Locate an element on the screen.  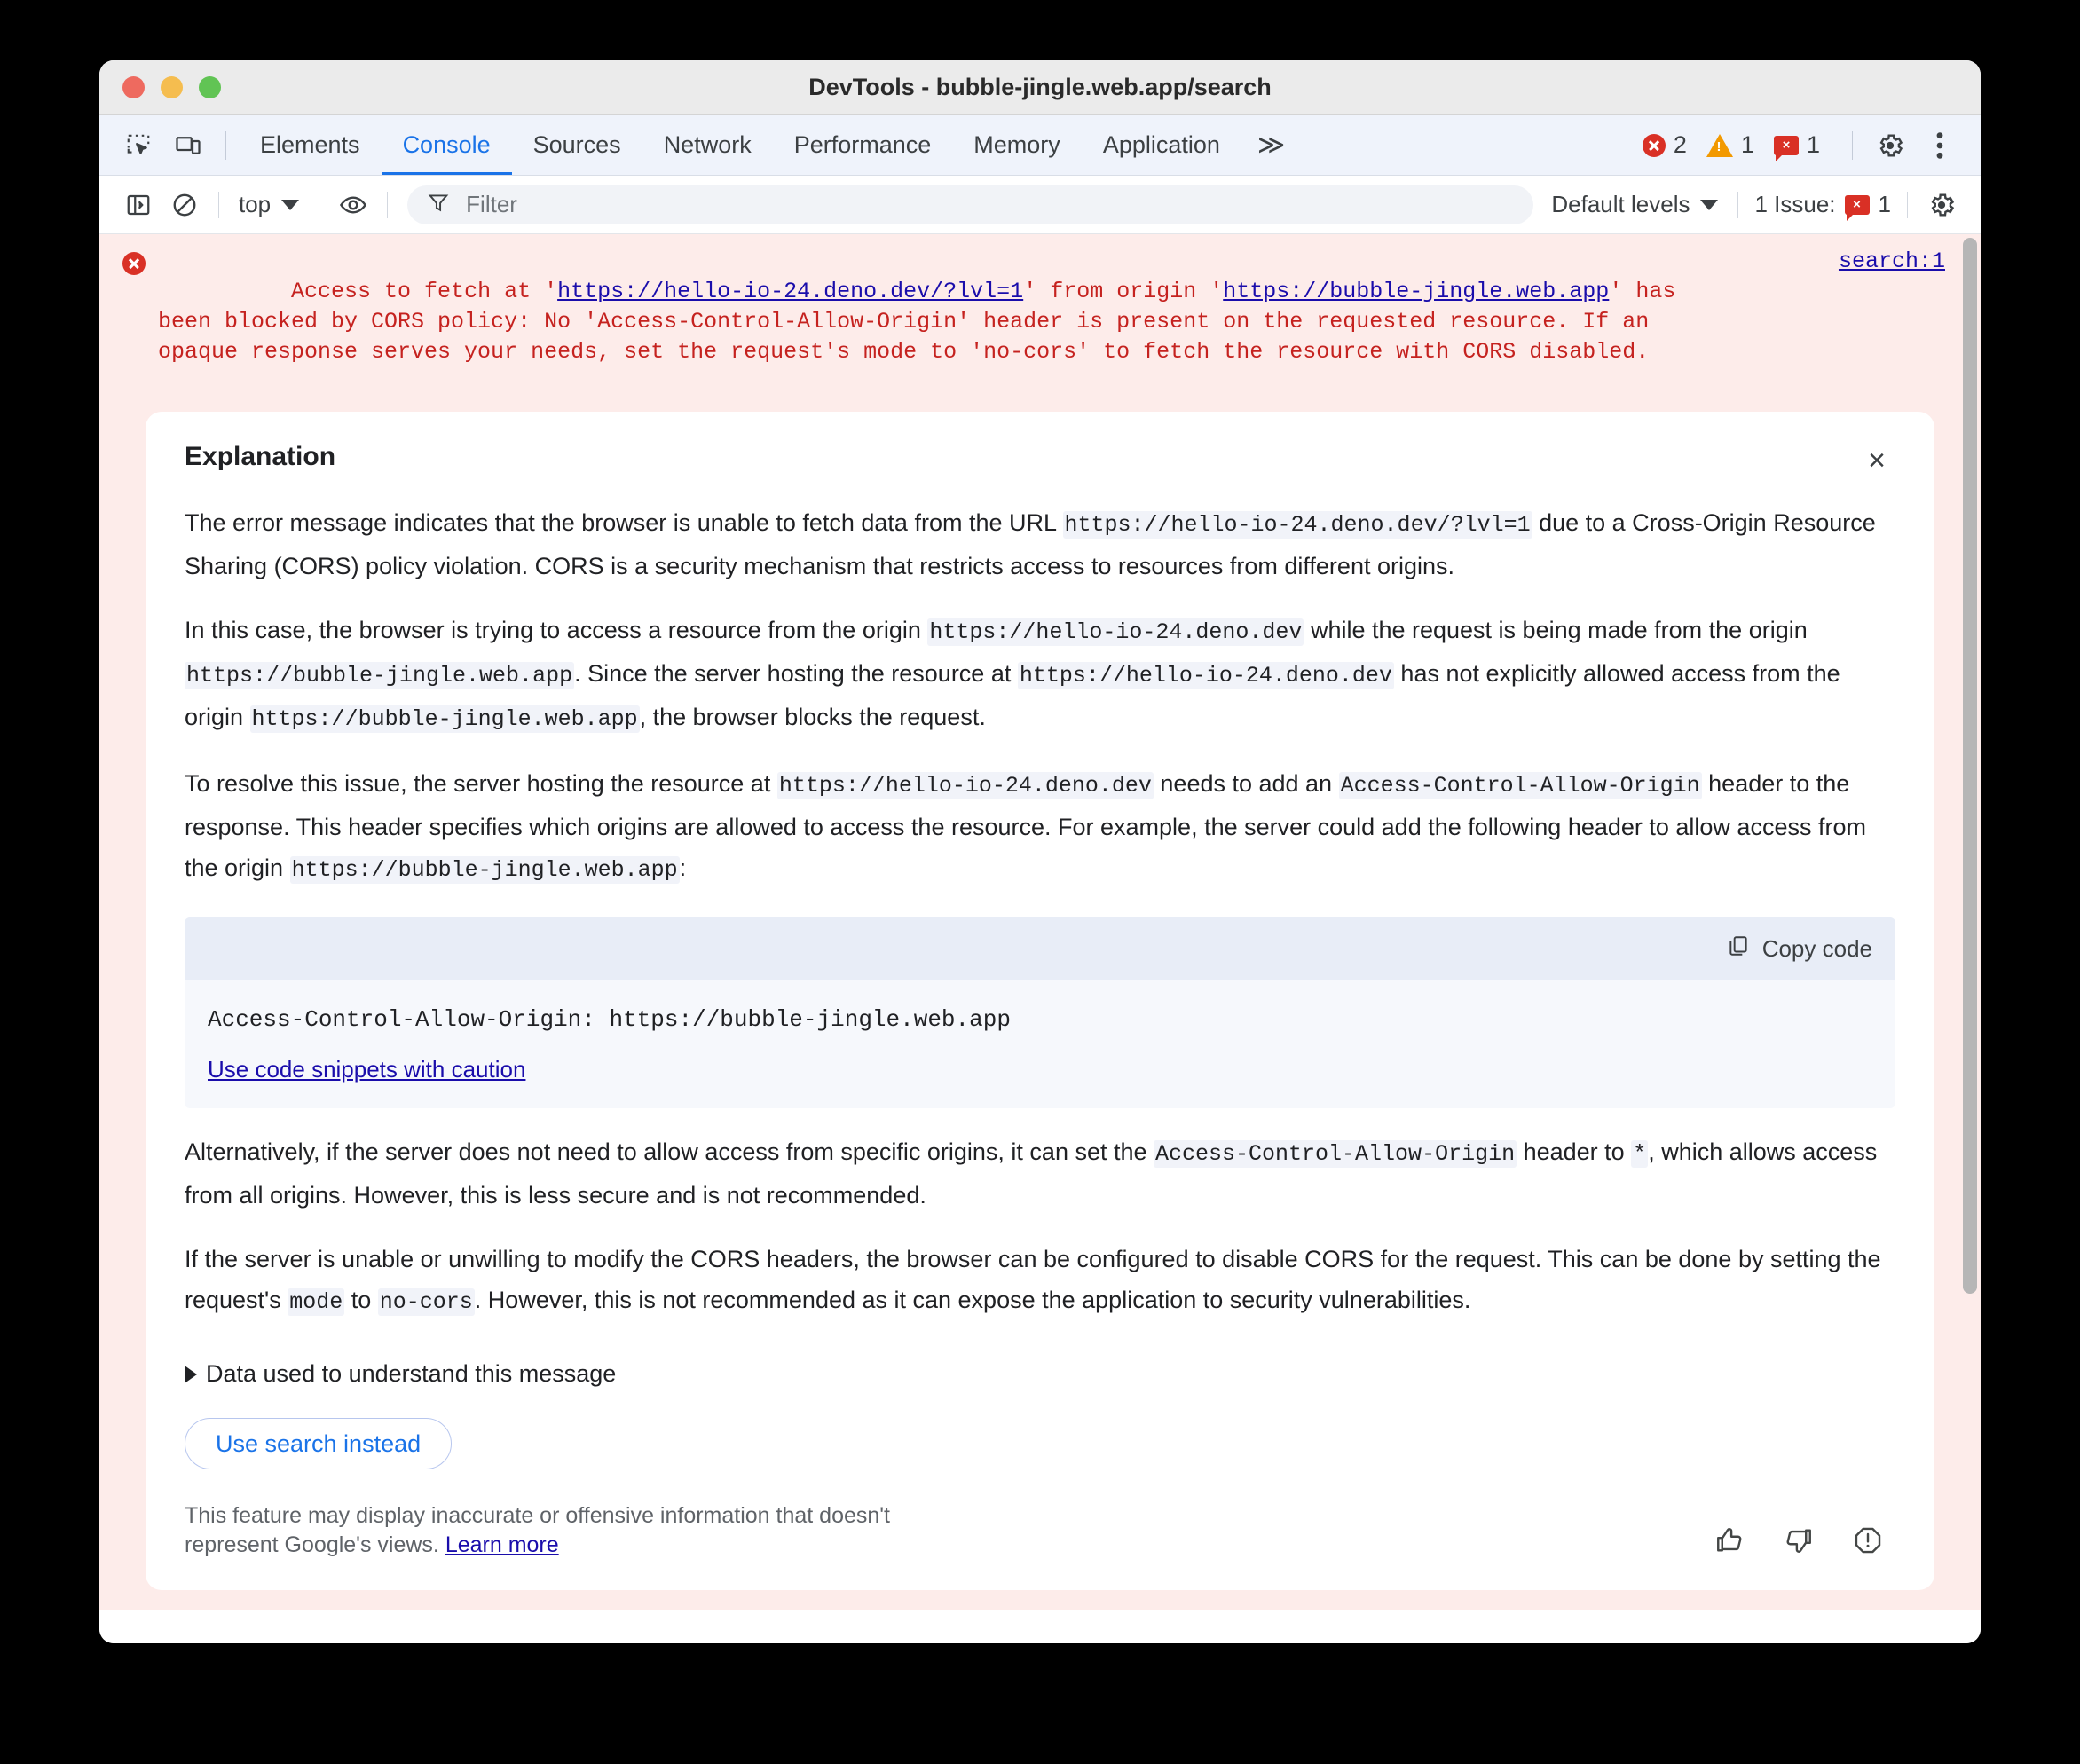
device-toolbar-icon is located at coordinates (188, 145).